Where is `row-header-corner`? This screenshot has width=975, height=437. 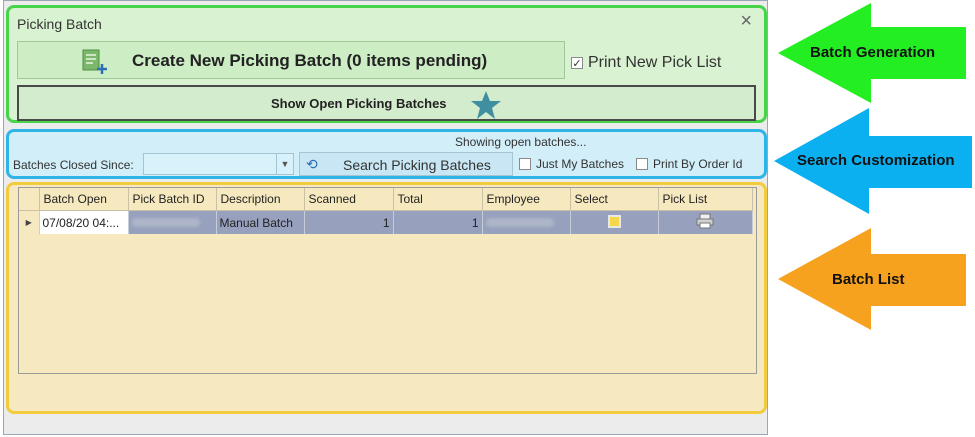 row-header-corner is located at coordinates (29, 199).